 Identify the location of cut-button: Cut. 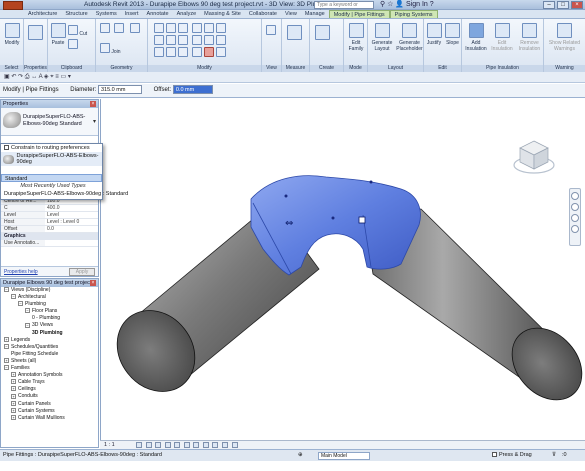
(77, 31).